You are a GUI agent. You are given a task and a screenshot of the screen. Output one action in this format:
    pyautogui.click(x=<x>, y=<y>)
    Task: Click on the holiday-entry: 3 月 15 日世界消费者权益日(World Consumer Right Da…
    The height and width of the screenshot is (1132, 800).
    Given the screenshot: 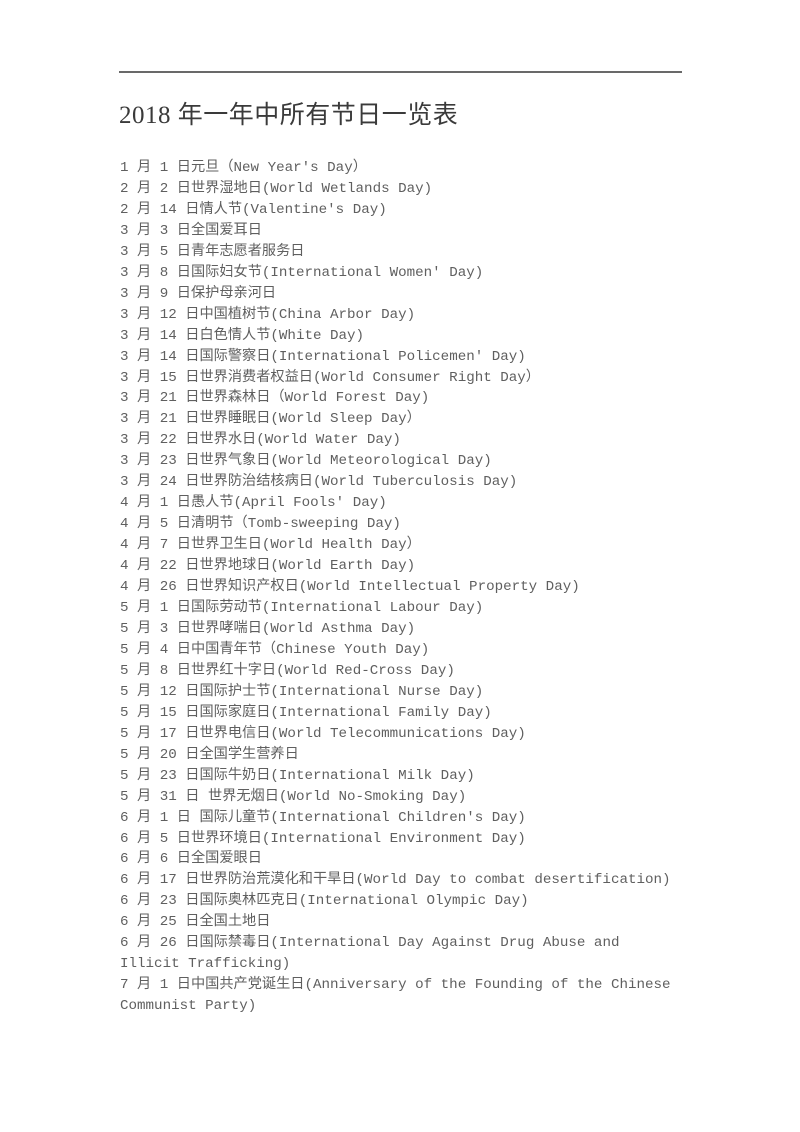 What is the action you would take?
    pyautogui.click(x=330, y=377)
    